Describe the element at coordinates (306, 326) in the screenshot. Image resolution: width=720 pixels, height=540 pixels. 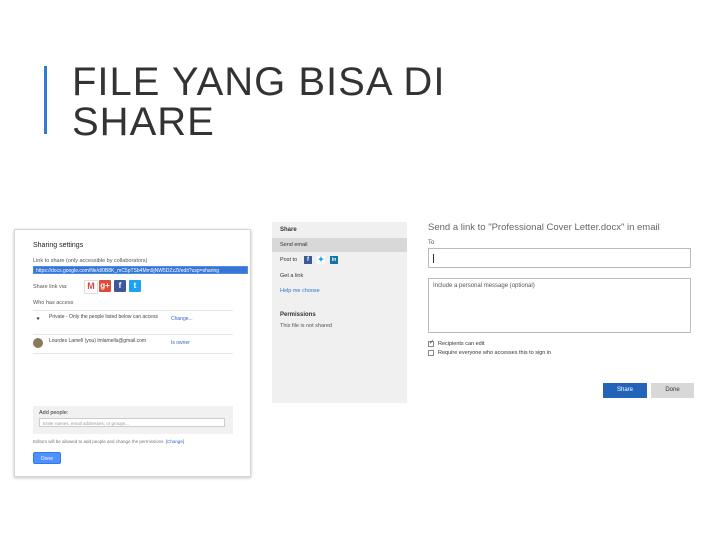
I see `not-shared-status: This file is not shared` at that location.